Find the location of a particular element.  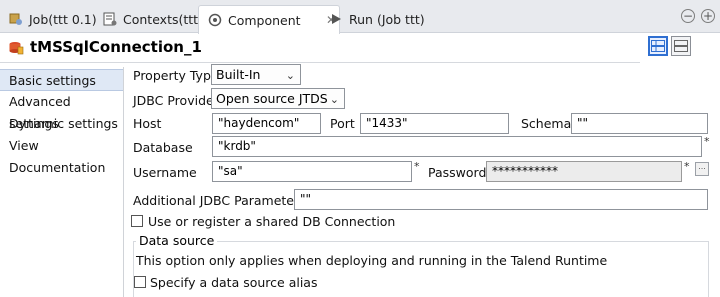

schema-label: Schema is located at coordinates (546, 123).